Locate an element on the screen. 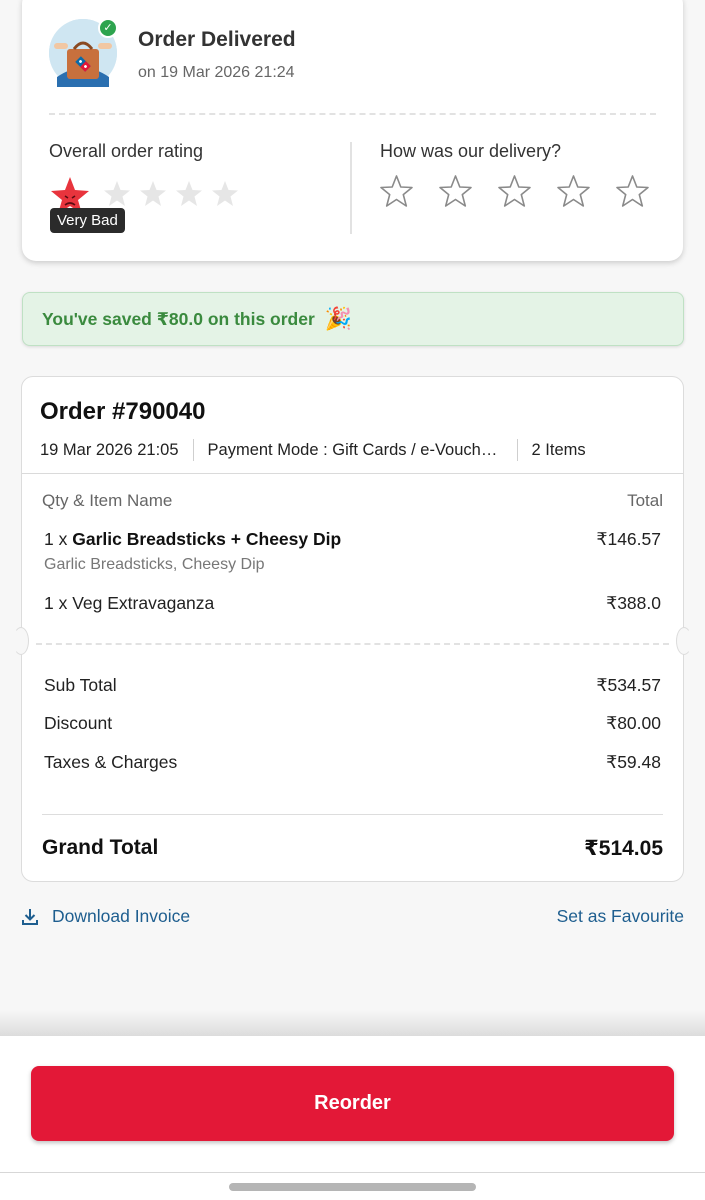 Image resolution: width=705 pixels, height=1200 pixels. set-favourite-link: Set as Favourite is located at coordinates (620, 916).